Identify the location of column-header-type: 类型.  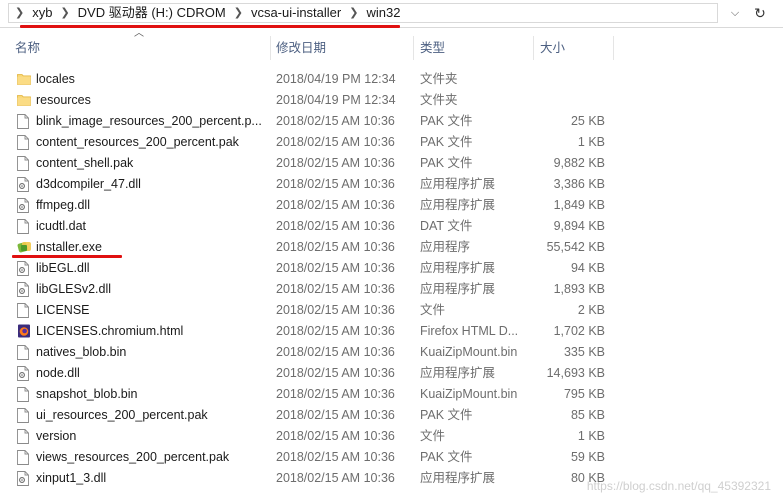
(432, 48).